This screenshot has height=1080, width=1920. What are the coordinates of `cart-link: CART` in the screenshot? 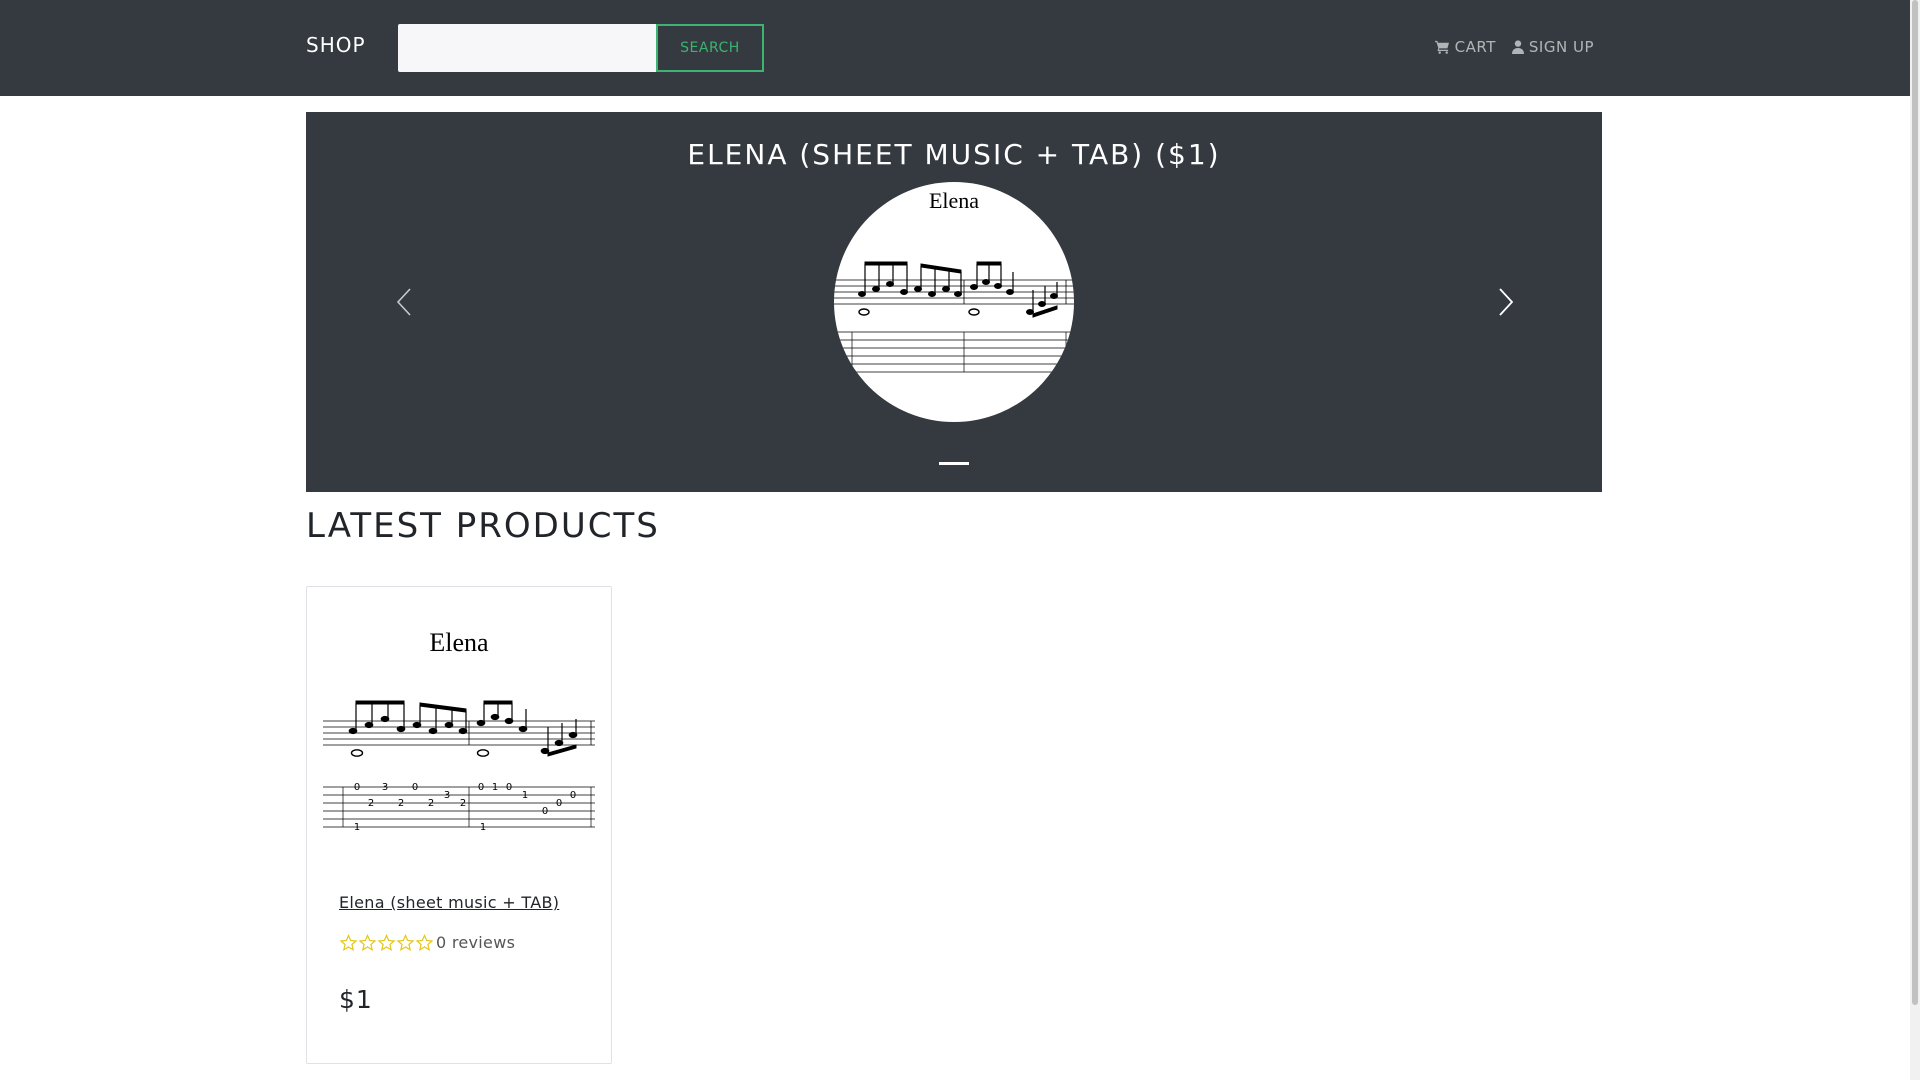 It's located at (1465, 47).